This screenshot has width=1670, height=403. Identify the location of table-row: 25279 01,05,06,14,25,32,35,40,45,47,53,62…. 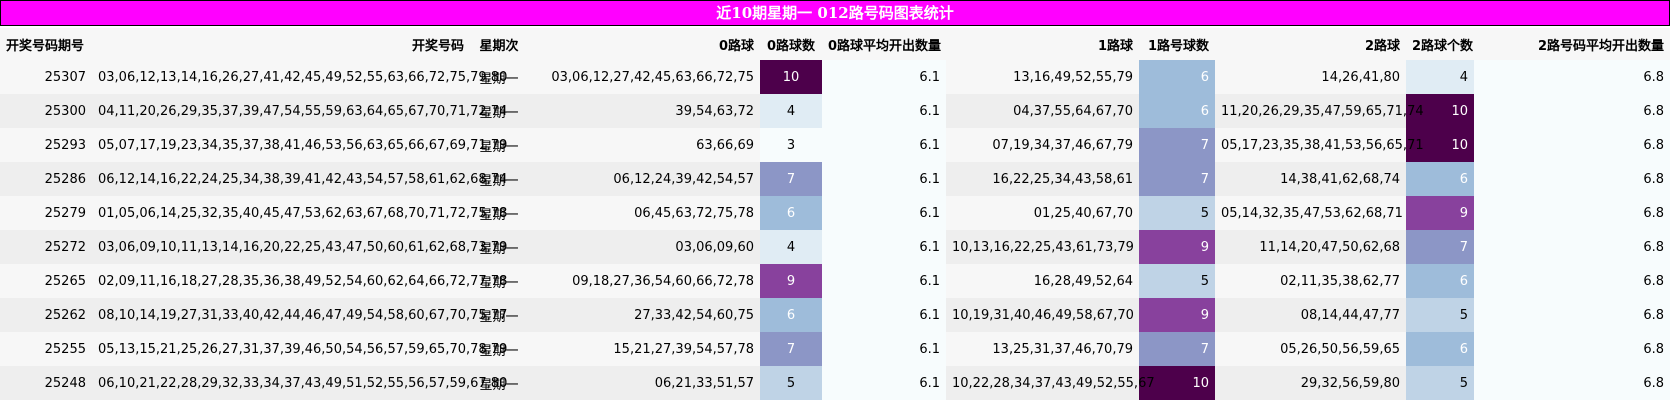
(835, 213).